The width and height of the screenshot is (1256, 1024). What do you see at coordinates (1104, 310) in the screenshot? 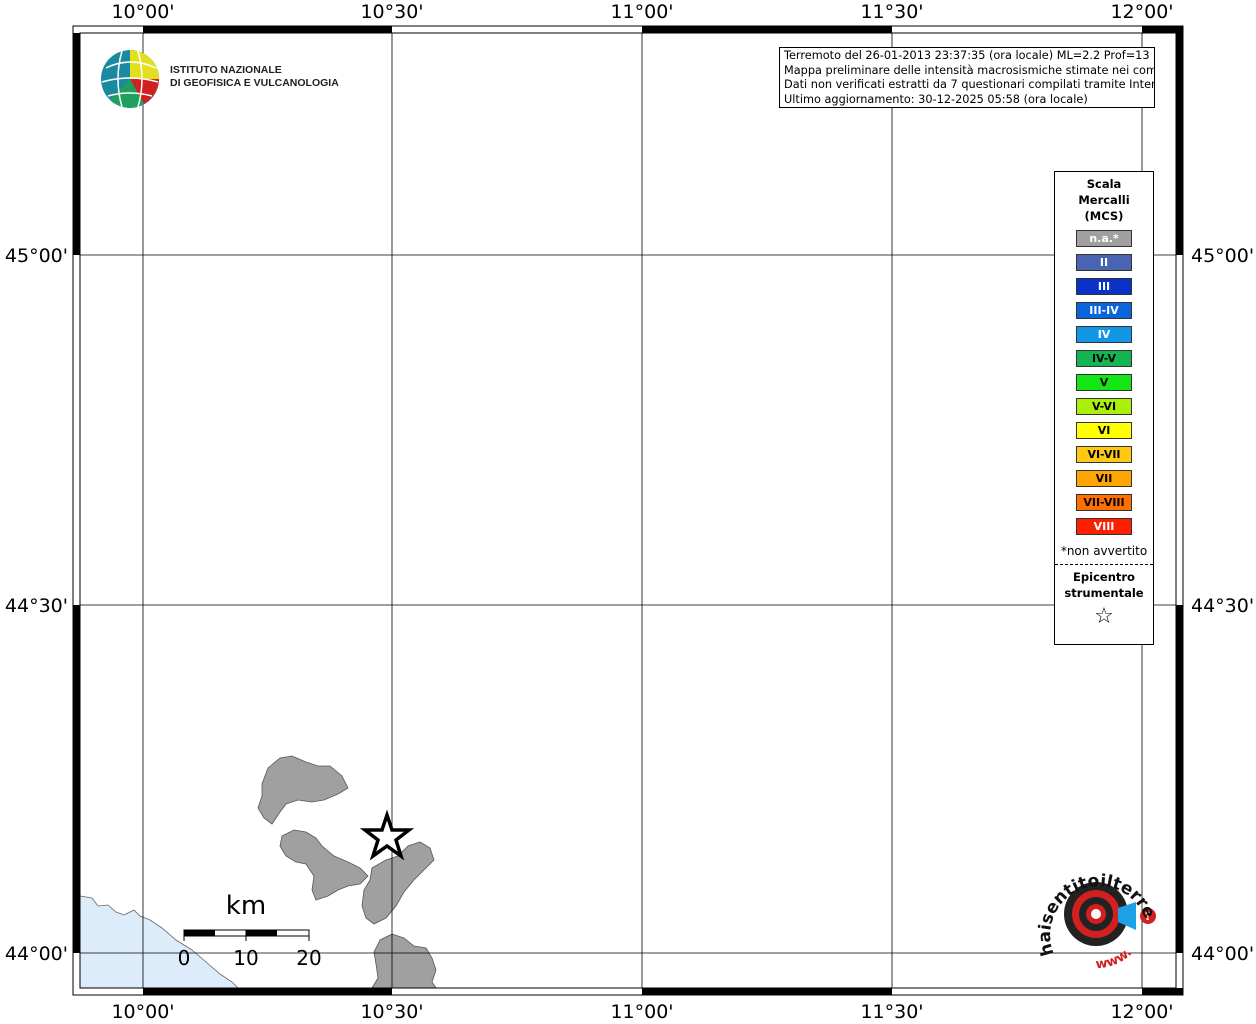
I see `legend-item: III-IV` at bounding box center [1104, 310].